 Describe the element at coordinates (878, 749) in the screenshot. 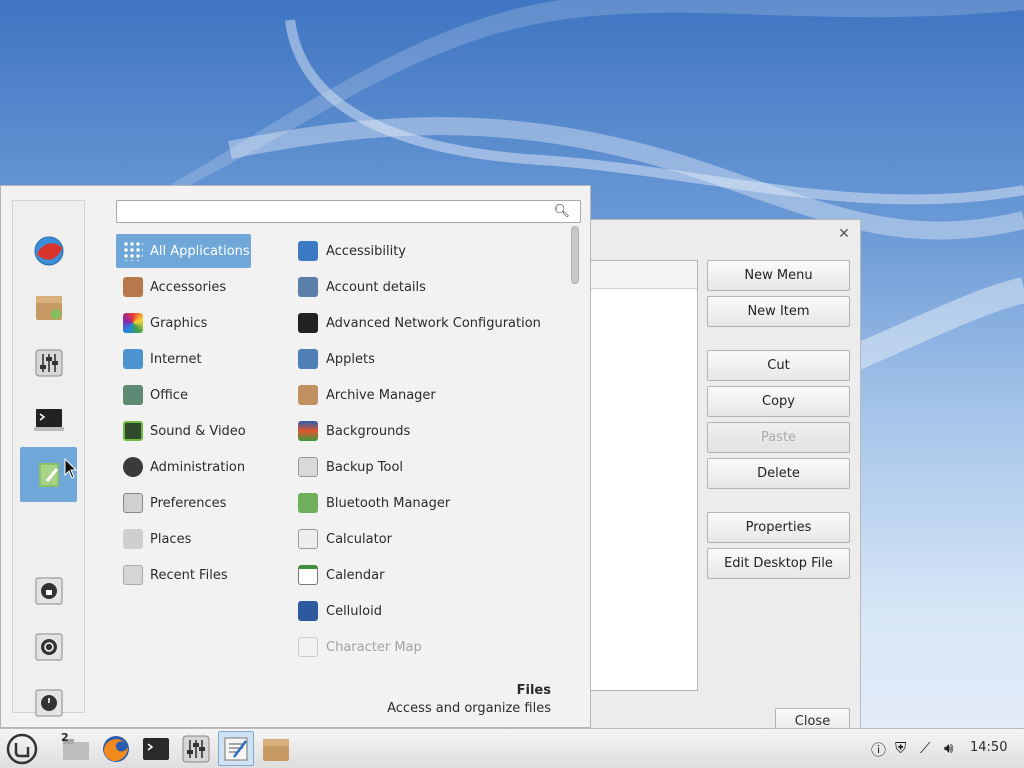

I see `notification-icon: ⓘ︎` at that location.